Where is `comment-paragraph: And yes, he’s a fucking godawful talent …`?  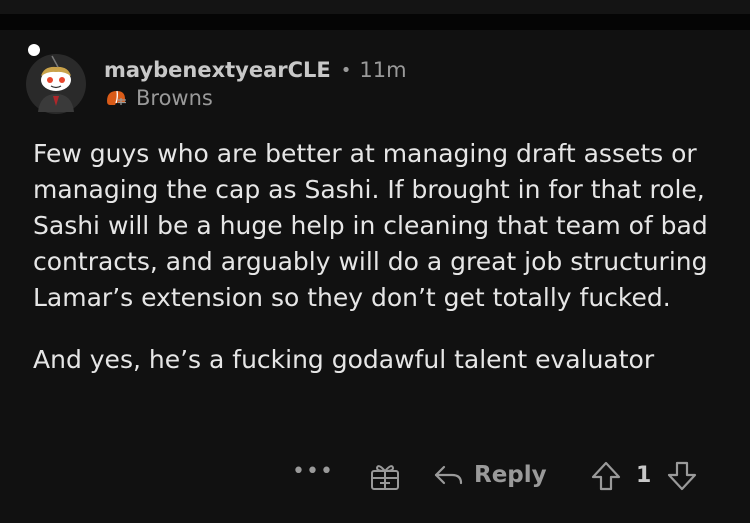 comment-paragraph: And yes, he’s a fucking godawful talent … is located at coordinates (344, 359).